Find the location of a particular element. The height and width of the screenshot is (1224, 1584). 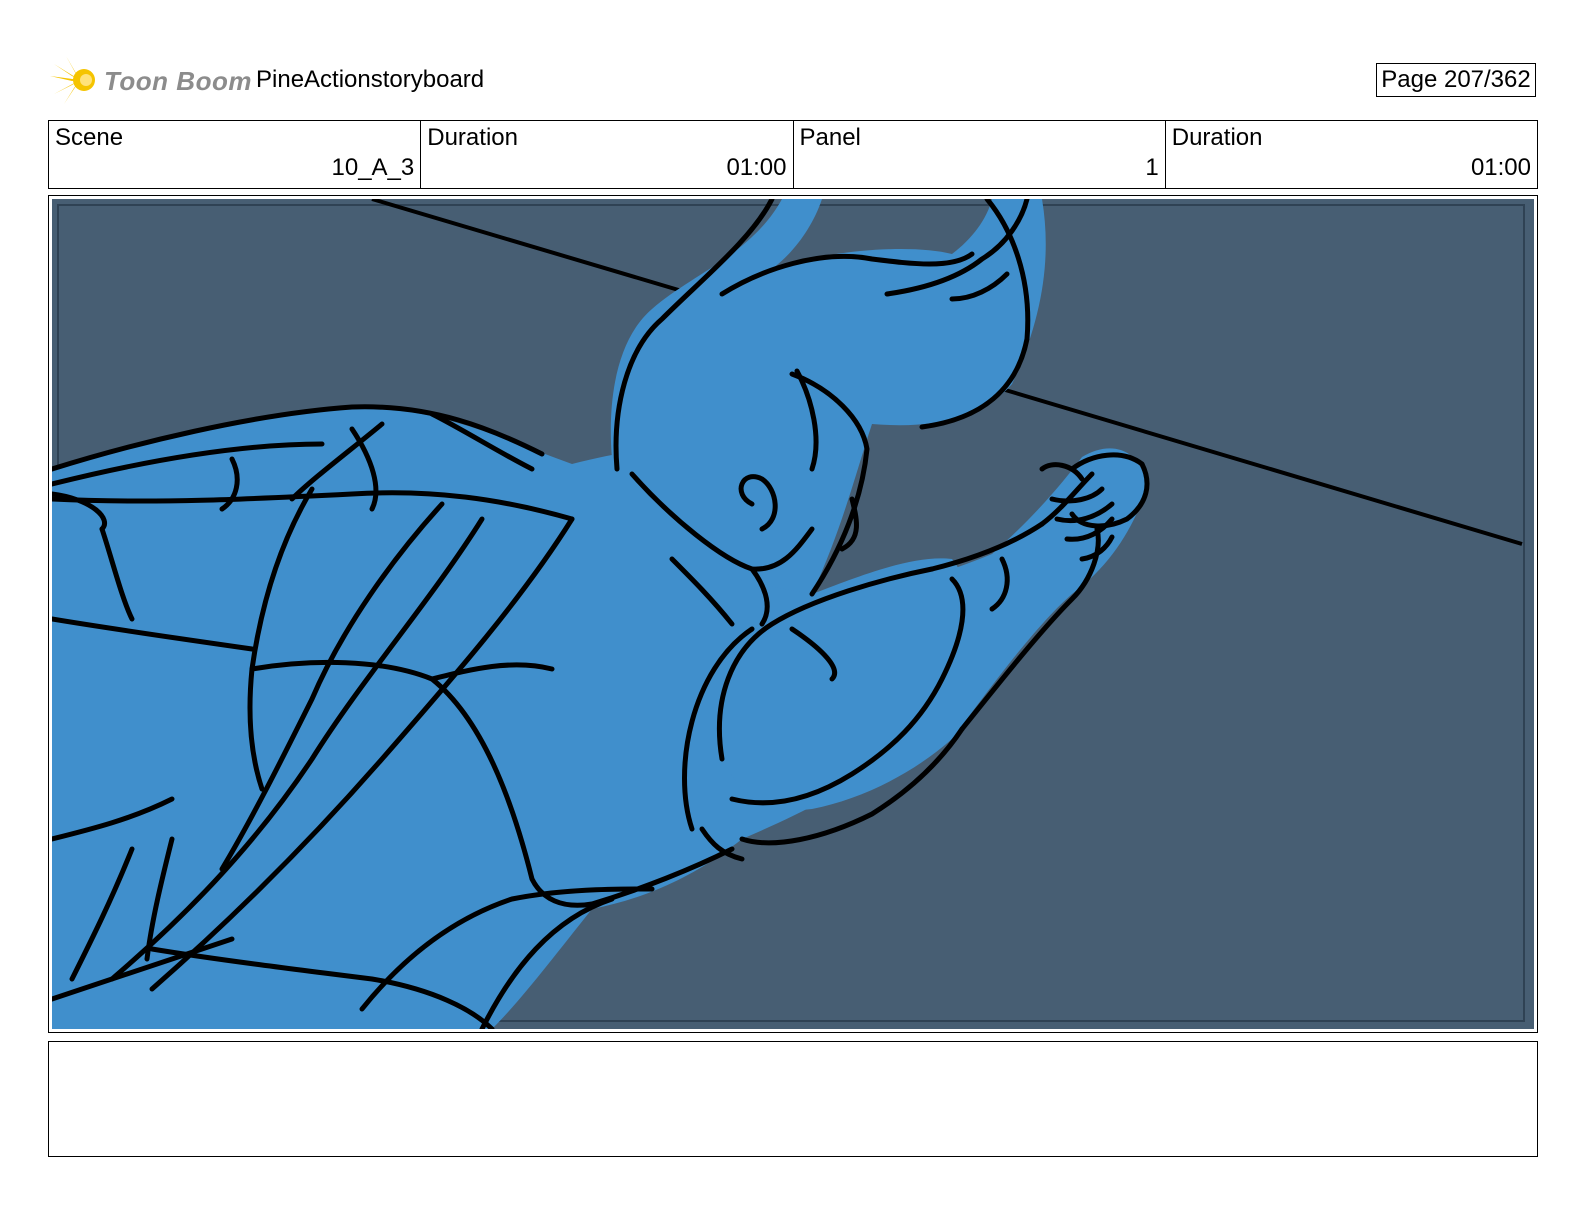

scene-cell: Scene 10_A_3 is located at coordinates (235, 154).